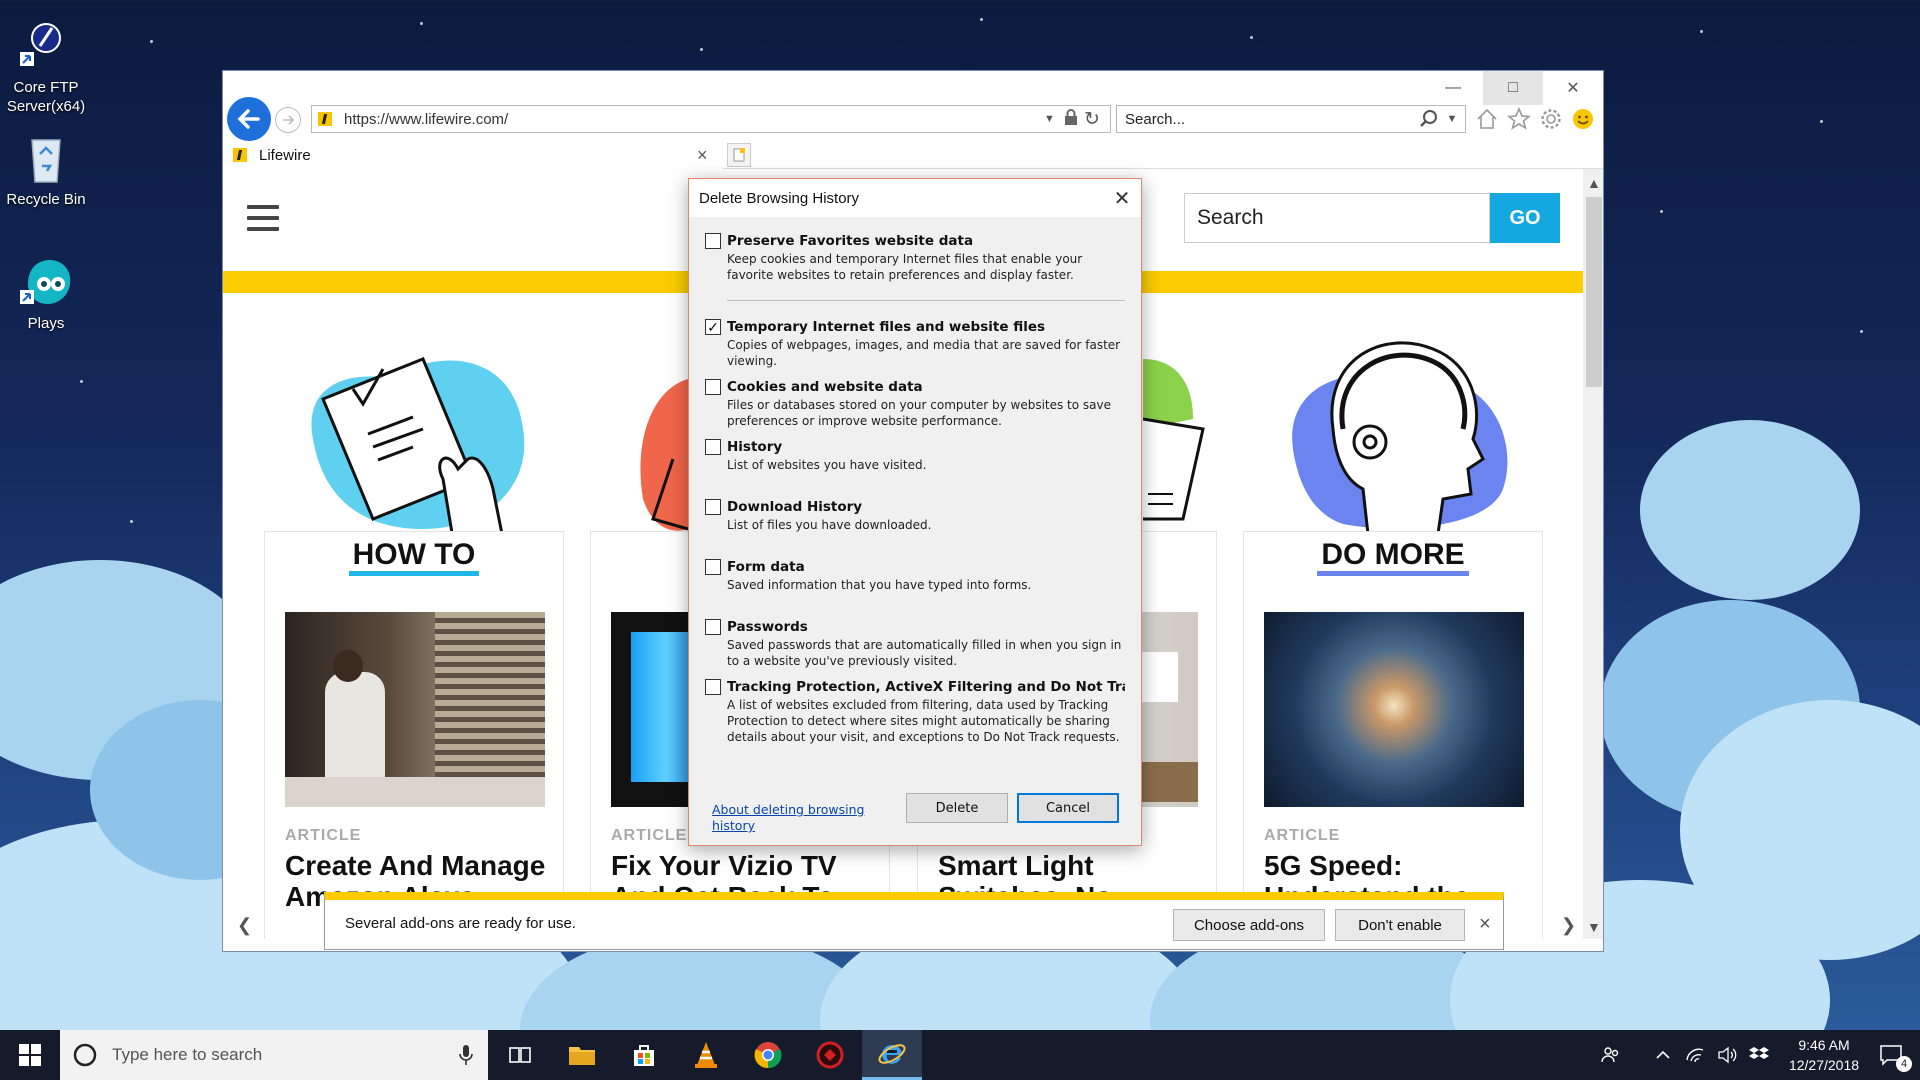  What do you see at coordinates (1054, 119) in the screenshot?
I see `dropdown-arrow-icon: ▼` at bounding box center [1054, 119].